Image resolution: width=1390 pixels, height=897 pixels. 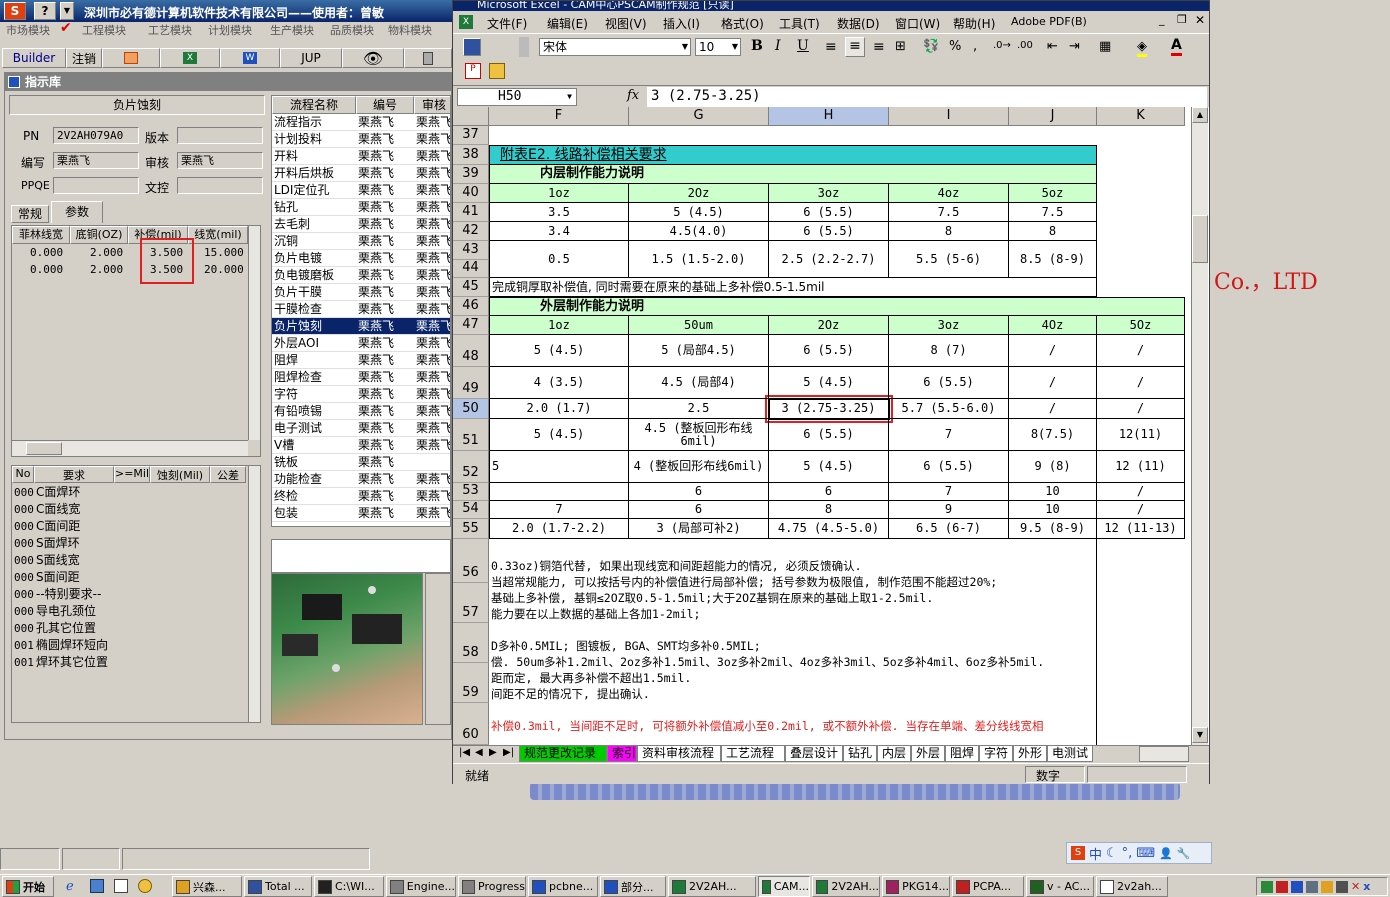 What do you see at coordinates (829, 193) in the screenshot?
I see `cell-40-H: 3oz` at bounding box center [829, 193].